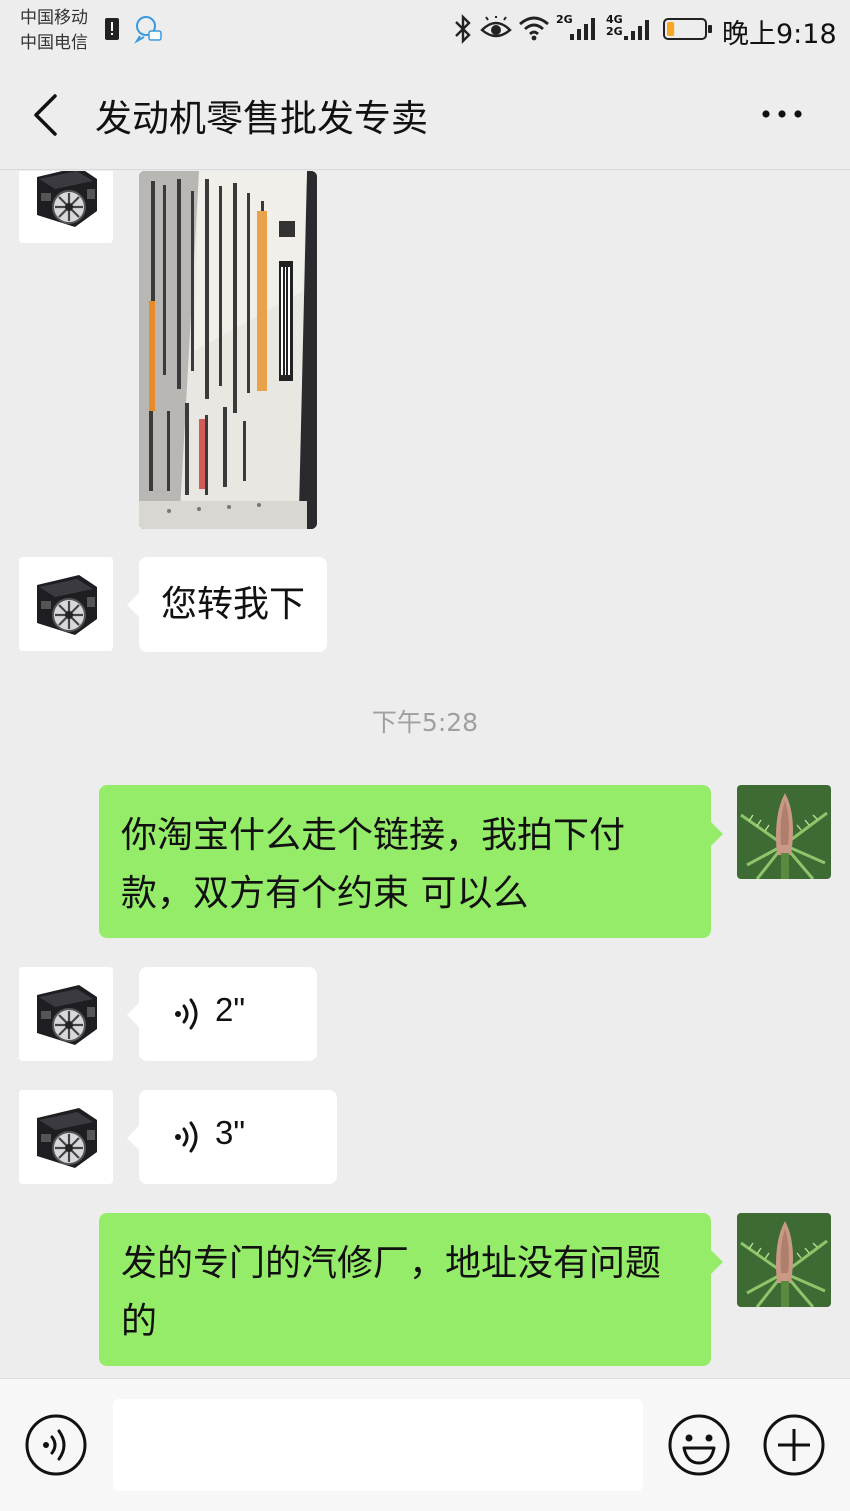  I want to click on carrier-1: 中国移动, so click(54, 18).